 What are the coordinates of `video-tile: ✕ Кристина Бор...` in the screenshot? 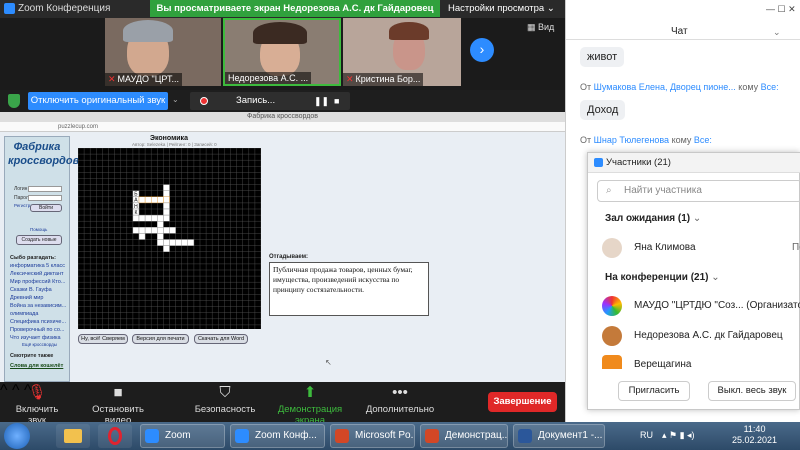 It's located at (402, 52).